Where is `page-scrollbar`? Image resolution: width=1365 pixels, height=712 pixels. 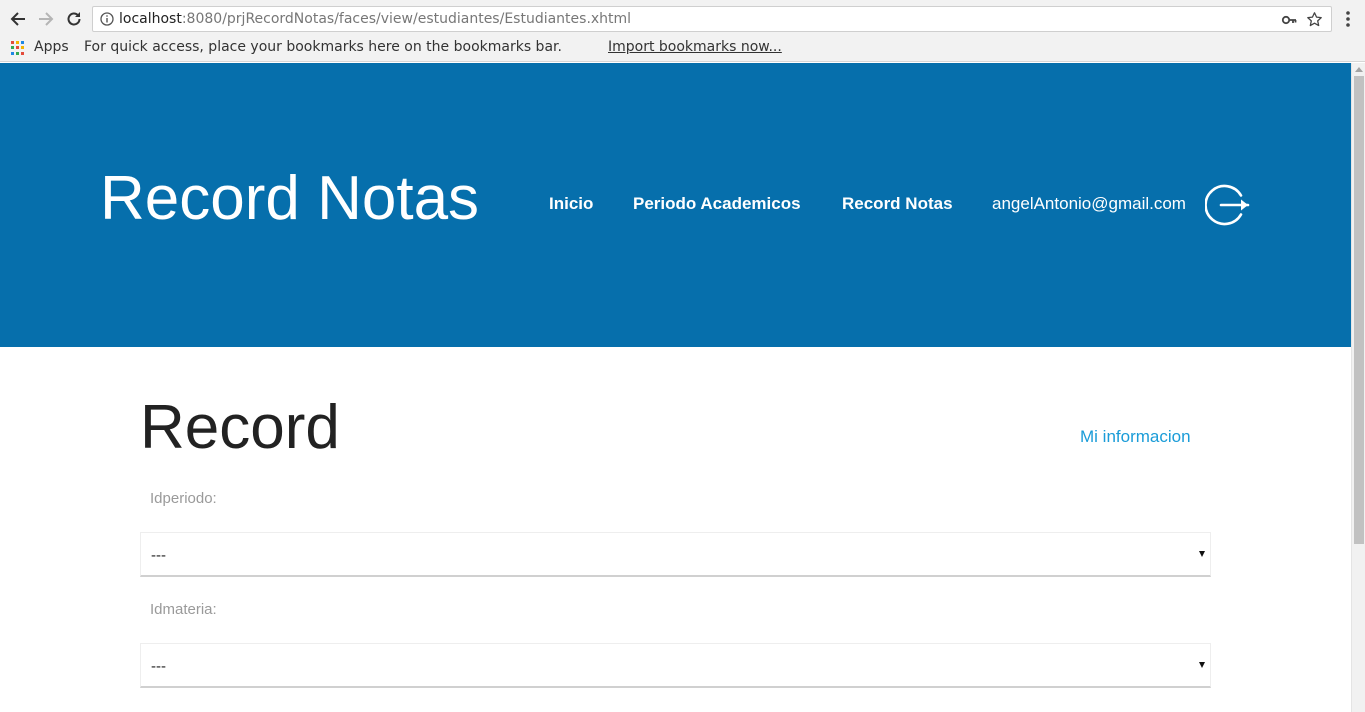 page-scrollbar is located at coordinates (1358, 387).